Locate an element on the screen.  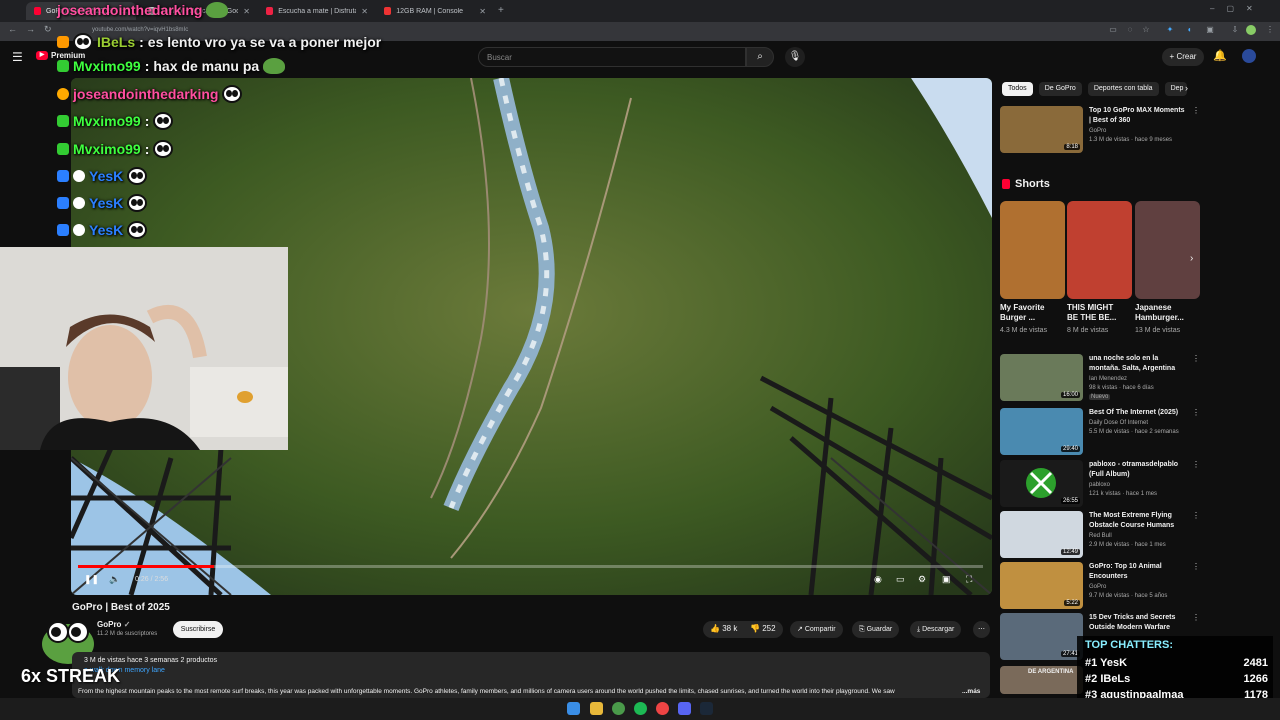
video-thumbnail: 5:22 is located at coordinates (1041, 585).